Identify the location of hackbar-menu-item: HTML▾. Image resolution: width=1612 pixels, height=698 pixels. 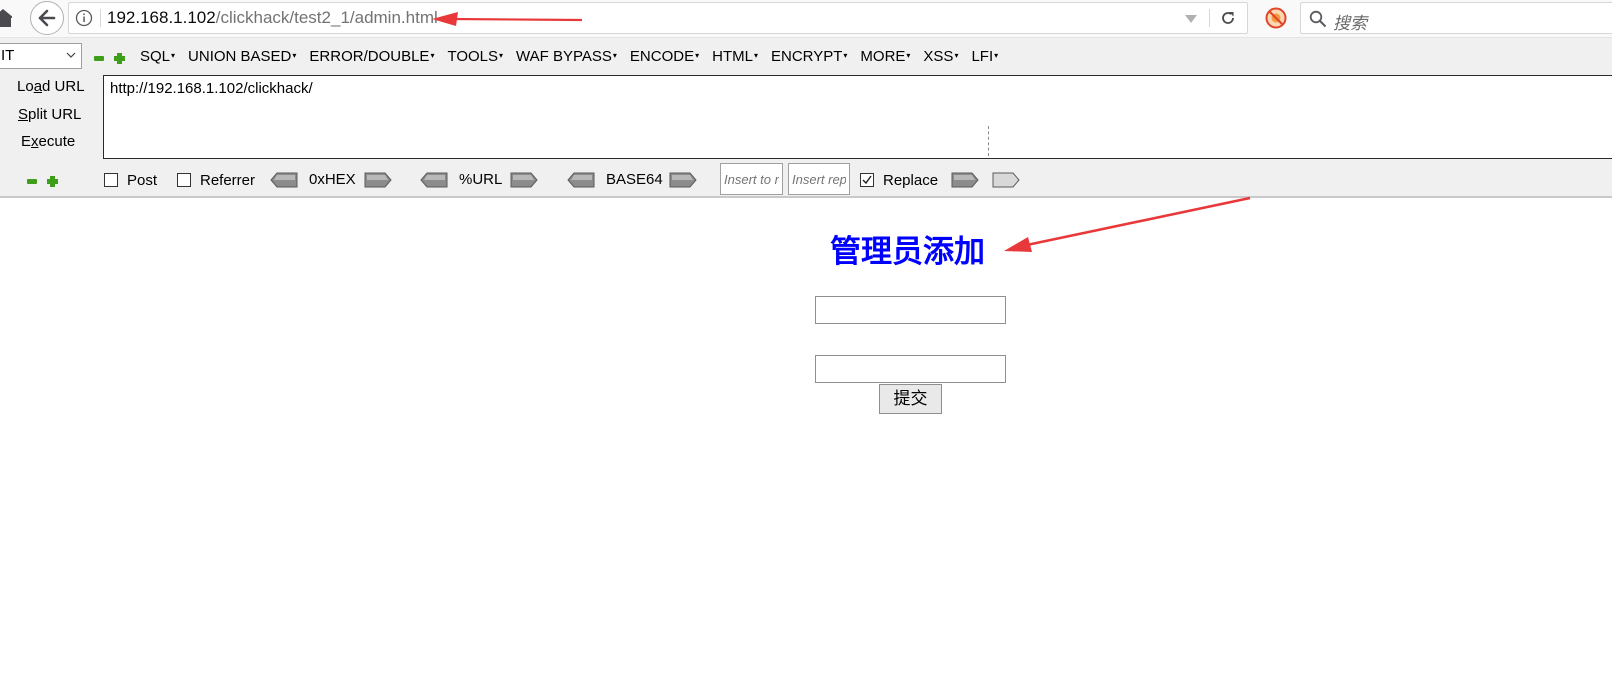
(735, 58).